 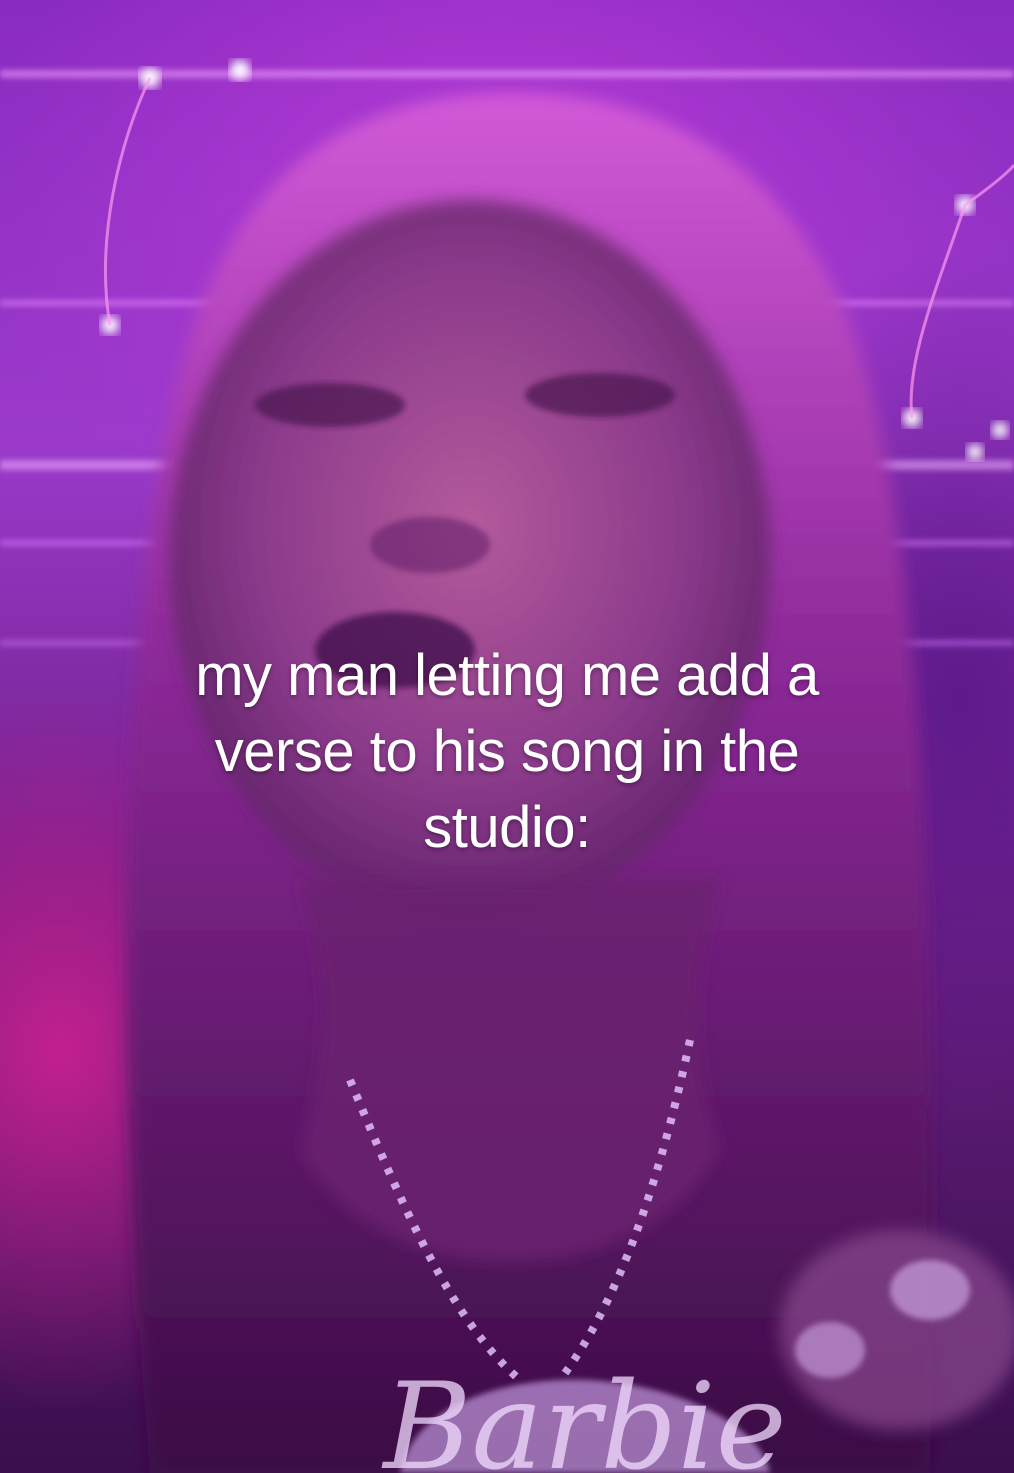 What do you see at coordinates (330, 405) in the screenshot?
I see `left-eye` at bounding box center [330, 405].